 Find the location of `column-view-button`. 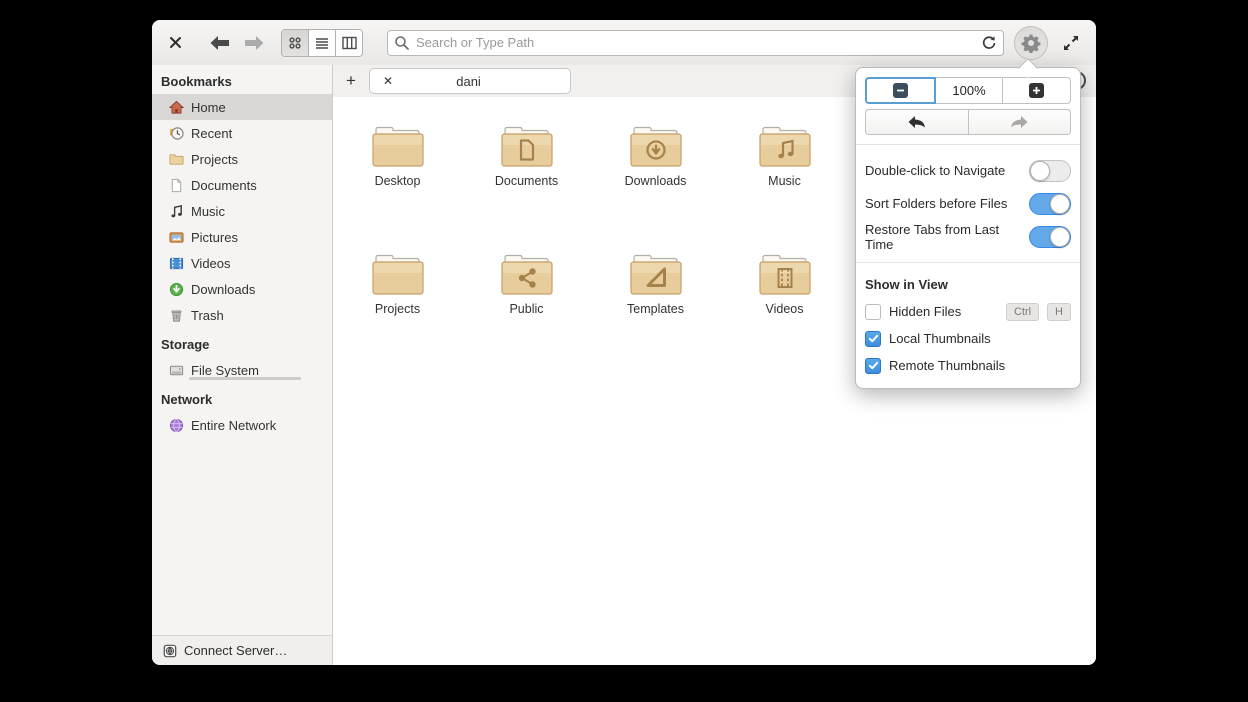

column-view-button is located at coordinates (349, 42).